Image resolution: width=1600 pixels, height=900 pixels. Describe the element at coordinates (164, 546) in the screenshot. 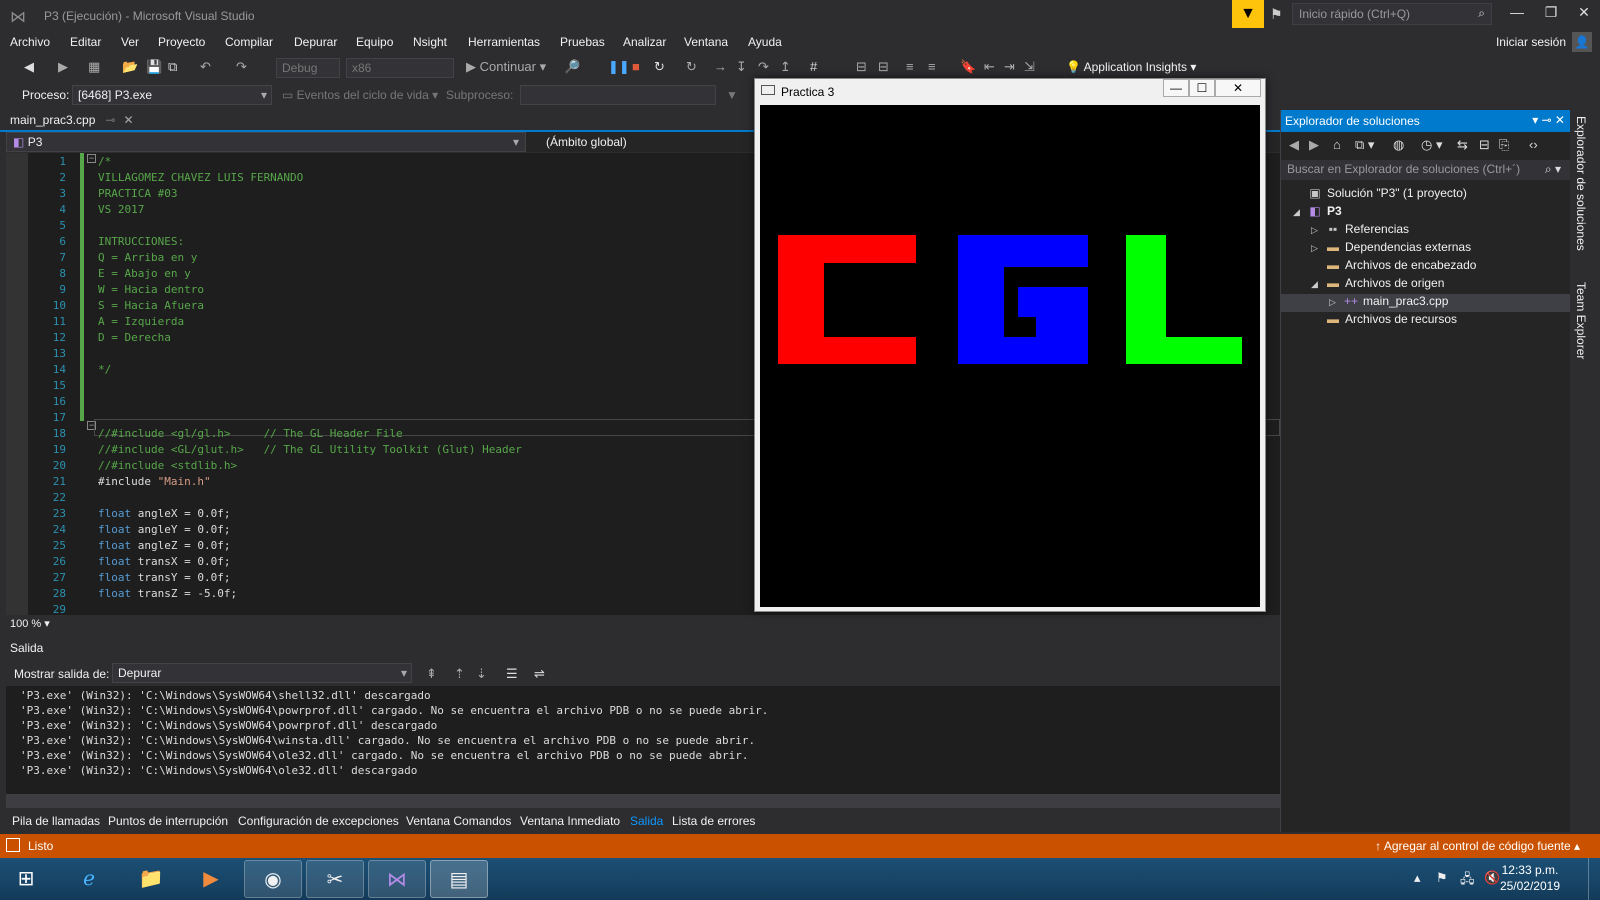

I see `code-line: float angleZ = 0.0f;` at that location.